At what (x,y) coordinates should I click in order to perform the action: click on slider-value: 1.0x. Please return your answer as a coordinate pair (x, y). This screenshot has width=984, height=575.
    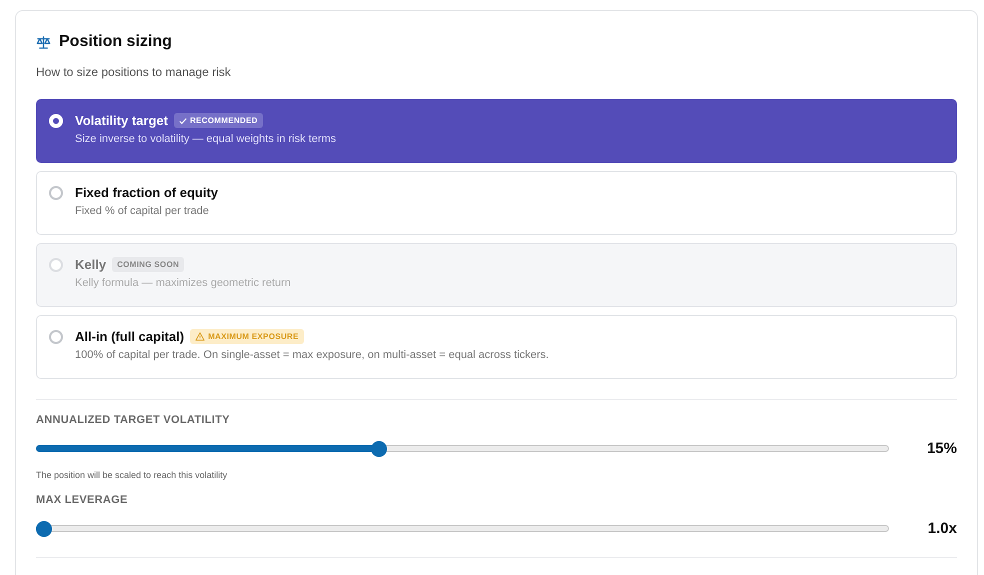
    Looking at the image, I should click on (942, 528).